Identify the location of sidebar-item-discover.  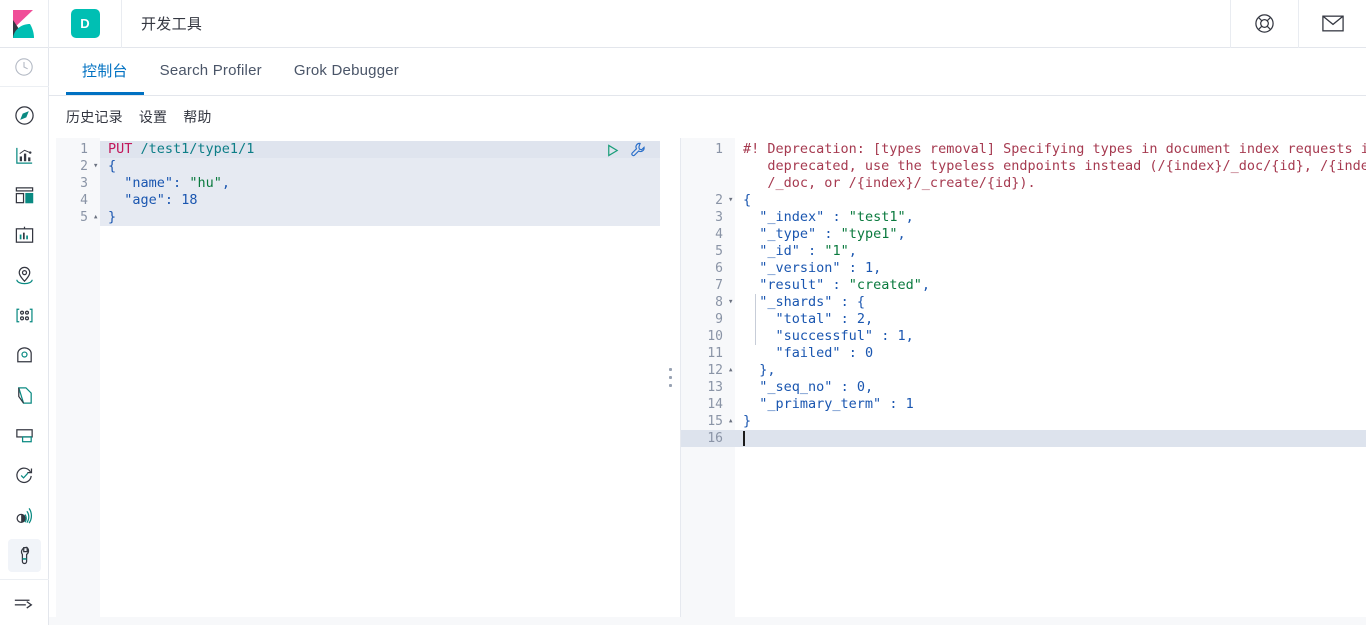
(24, 115).